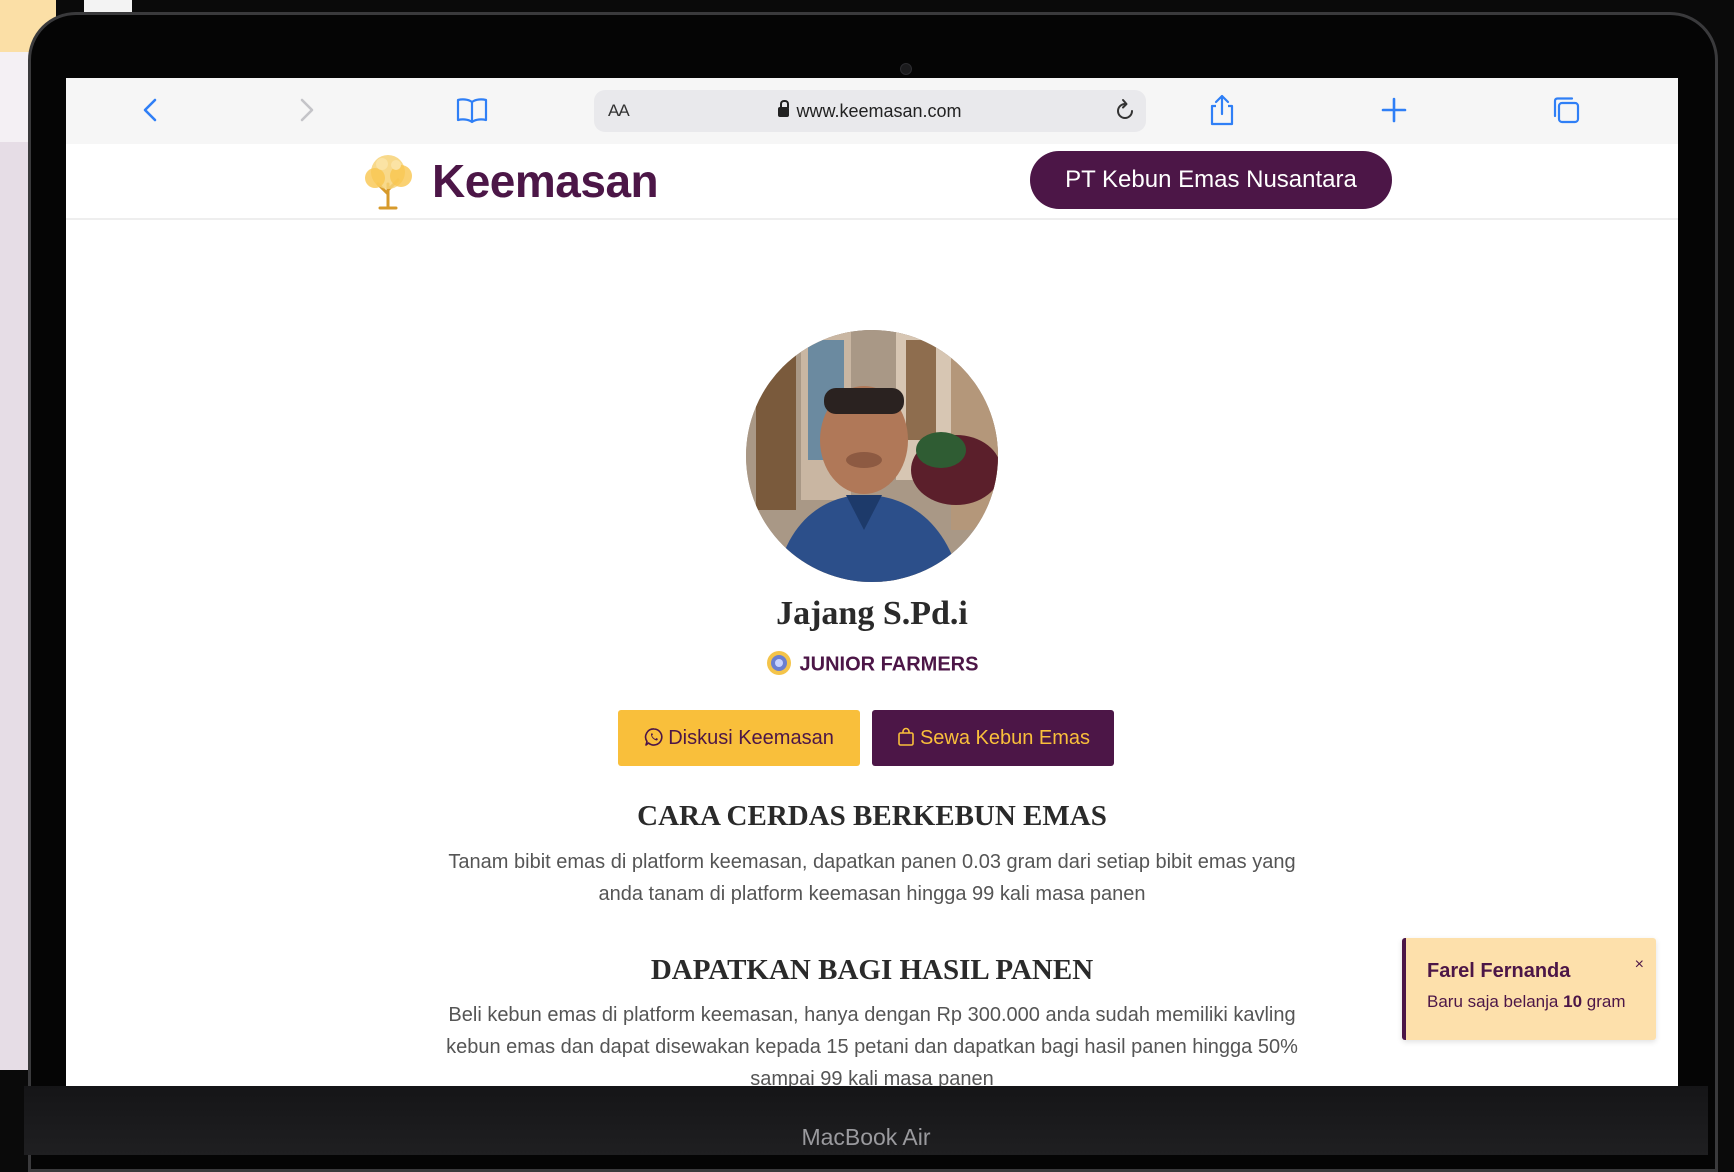 This screenshot has height=1172, width=1734. What do you see at coordinates (388, 182) in the screenshot?
I see `tree-logo-icon` at bounding box center [388, 182].